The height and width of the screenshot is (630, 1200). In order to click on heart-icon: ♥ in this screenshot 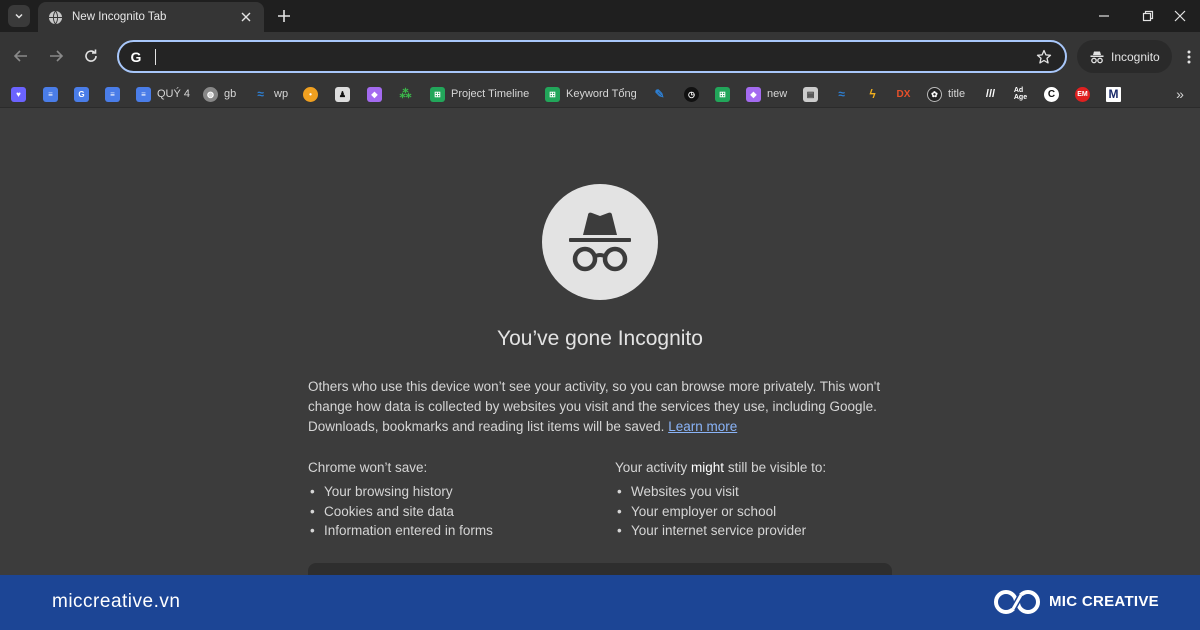, I will do `click(18, 94)`.